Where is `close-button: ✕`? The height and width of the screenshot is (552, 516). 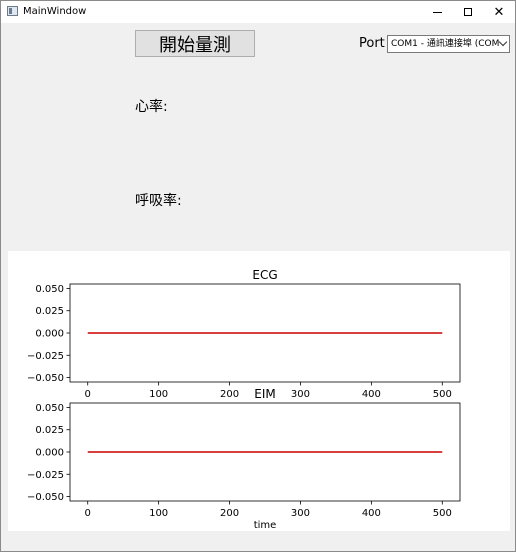
close-button: ✕ is located at coordinates (499, 12).